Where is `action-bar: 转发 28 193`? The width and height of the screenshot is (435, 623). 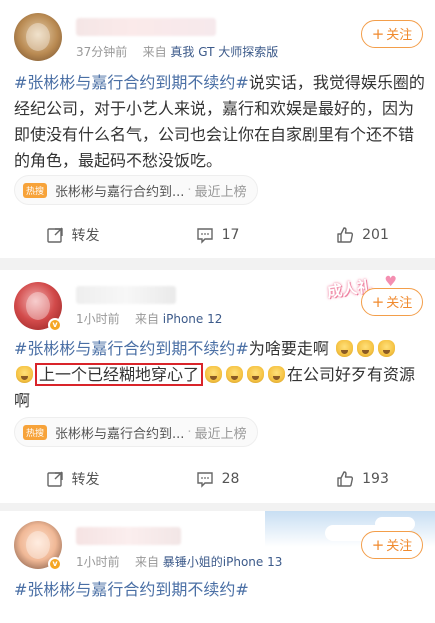 action-bar: 转发 28 193 is located at coordinates (217, 479).